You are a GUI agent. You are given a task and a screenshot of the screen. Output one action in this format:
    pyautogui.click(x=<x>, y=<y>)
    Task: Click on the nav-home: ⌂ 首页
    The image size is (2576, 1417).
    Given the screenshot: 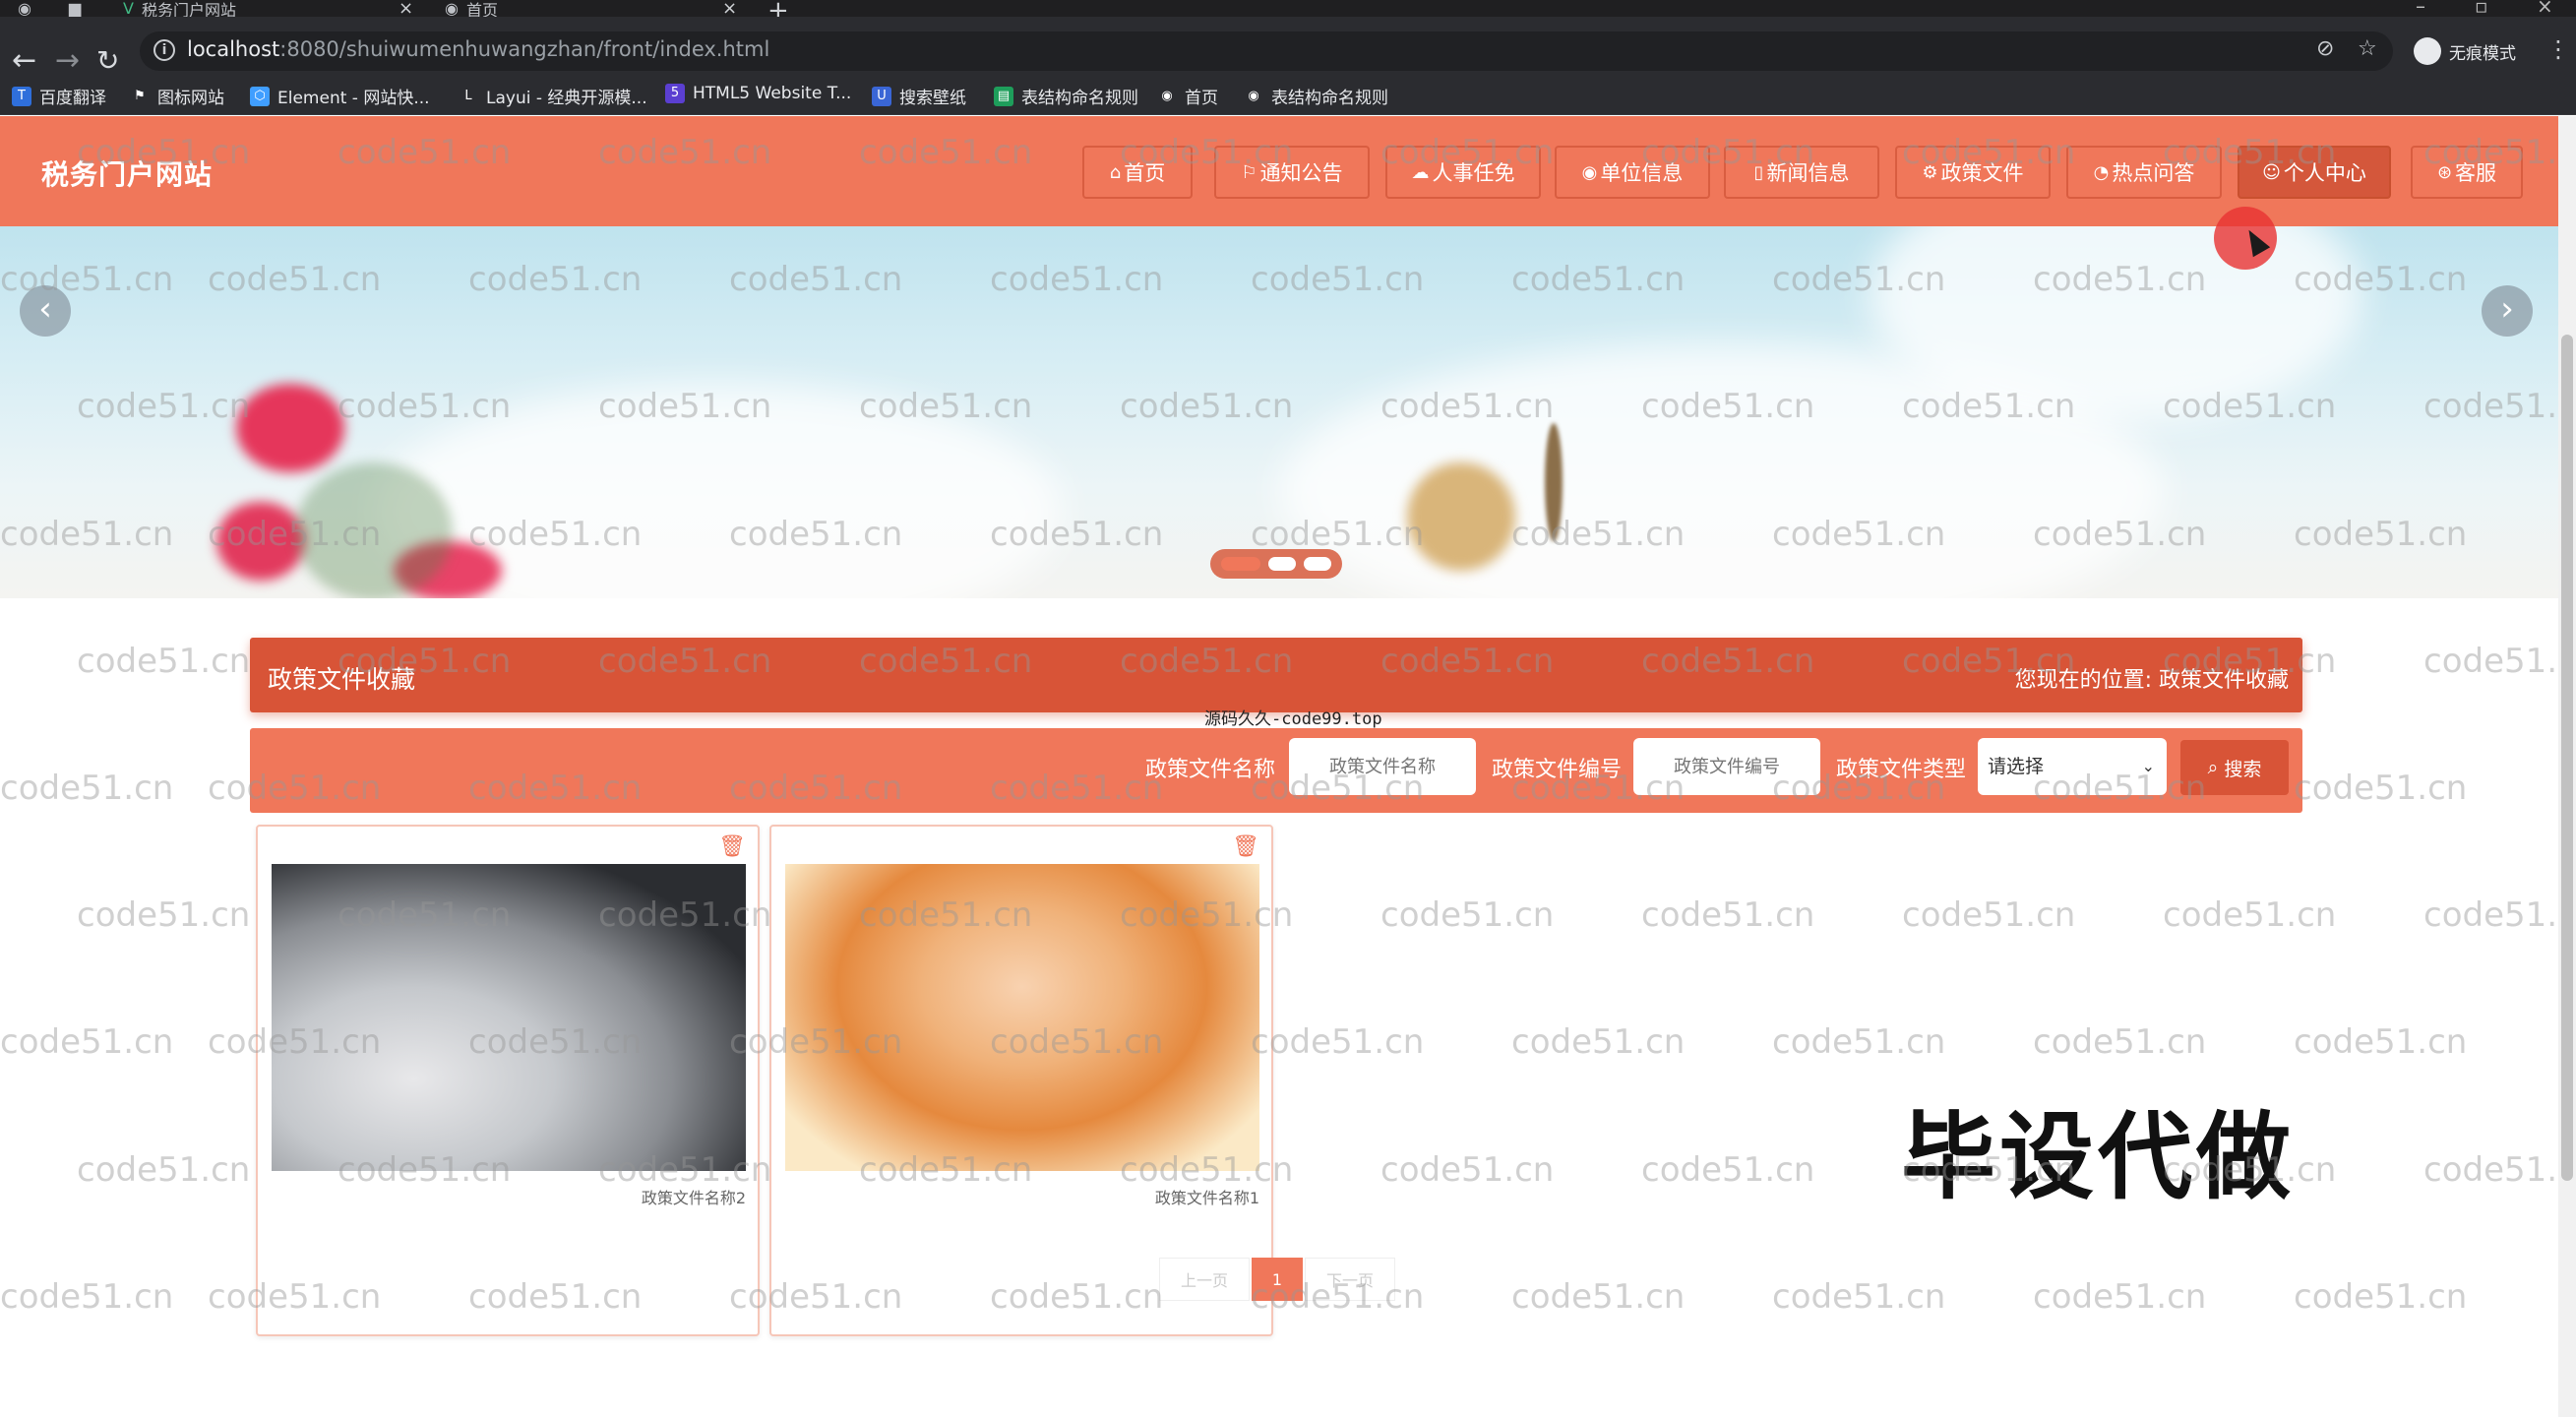 What is the action you would take?
    pyautogui.click(x=1137, y=172)
    